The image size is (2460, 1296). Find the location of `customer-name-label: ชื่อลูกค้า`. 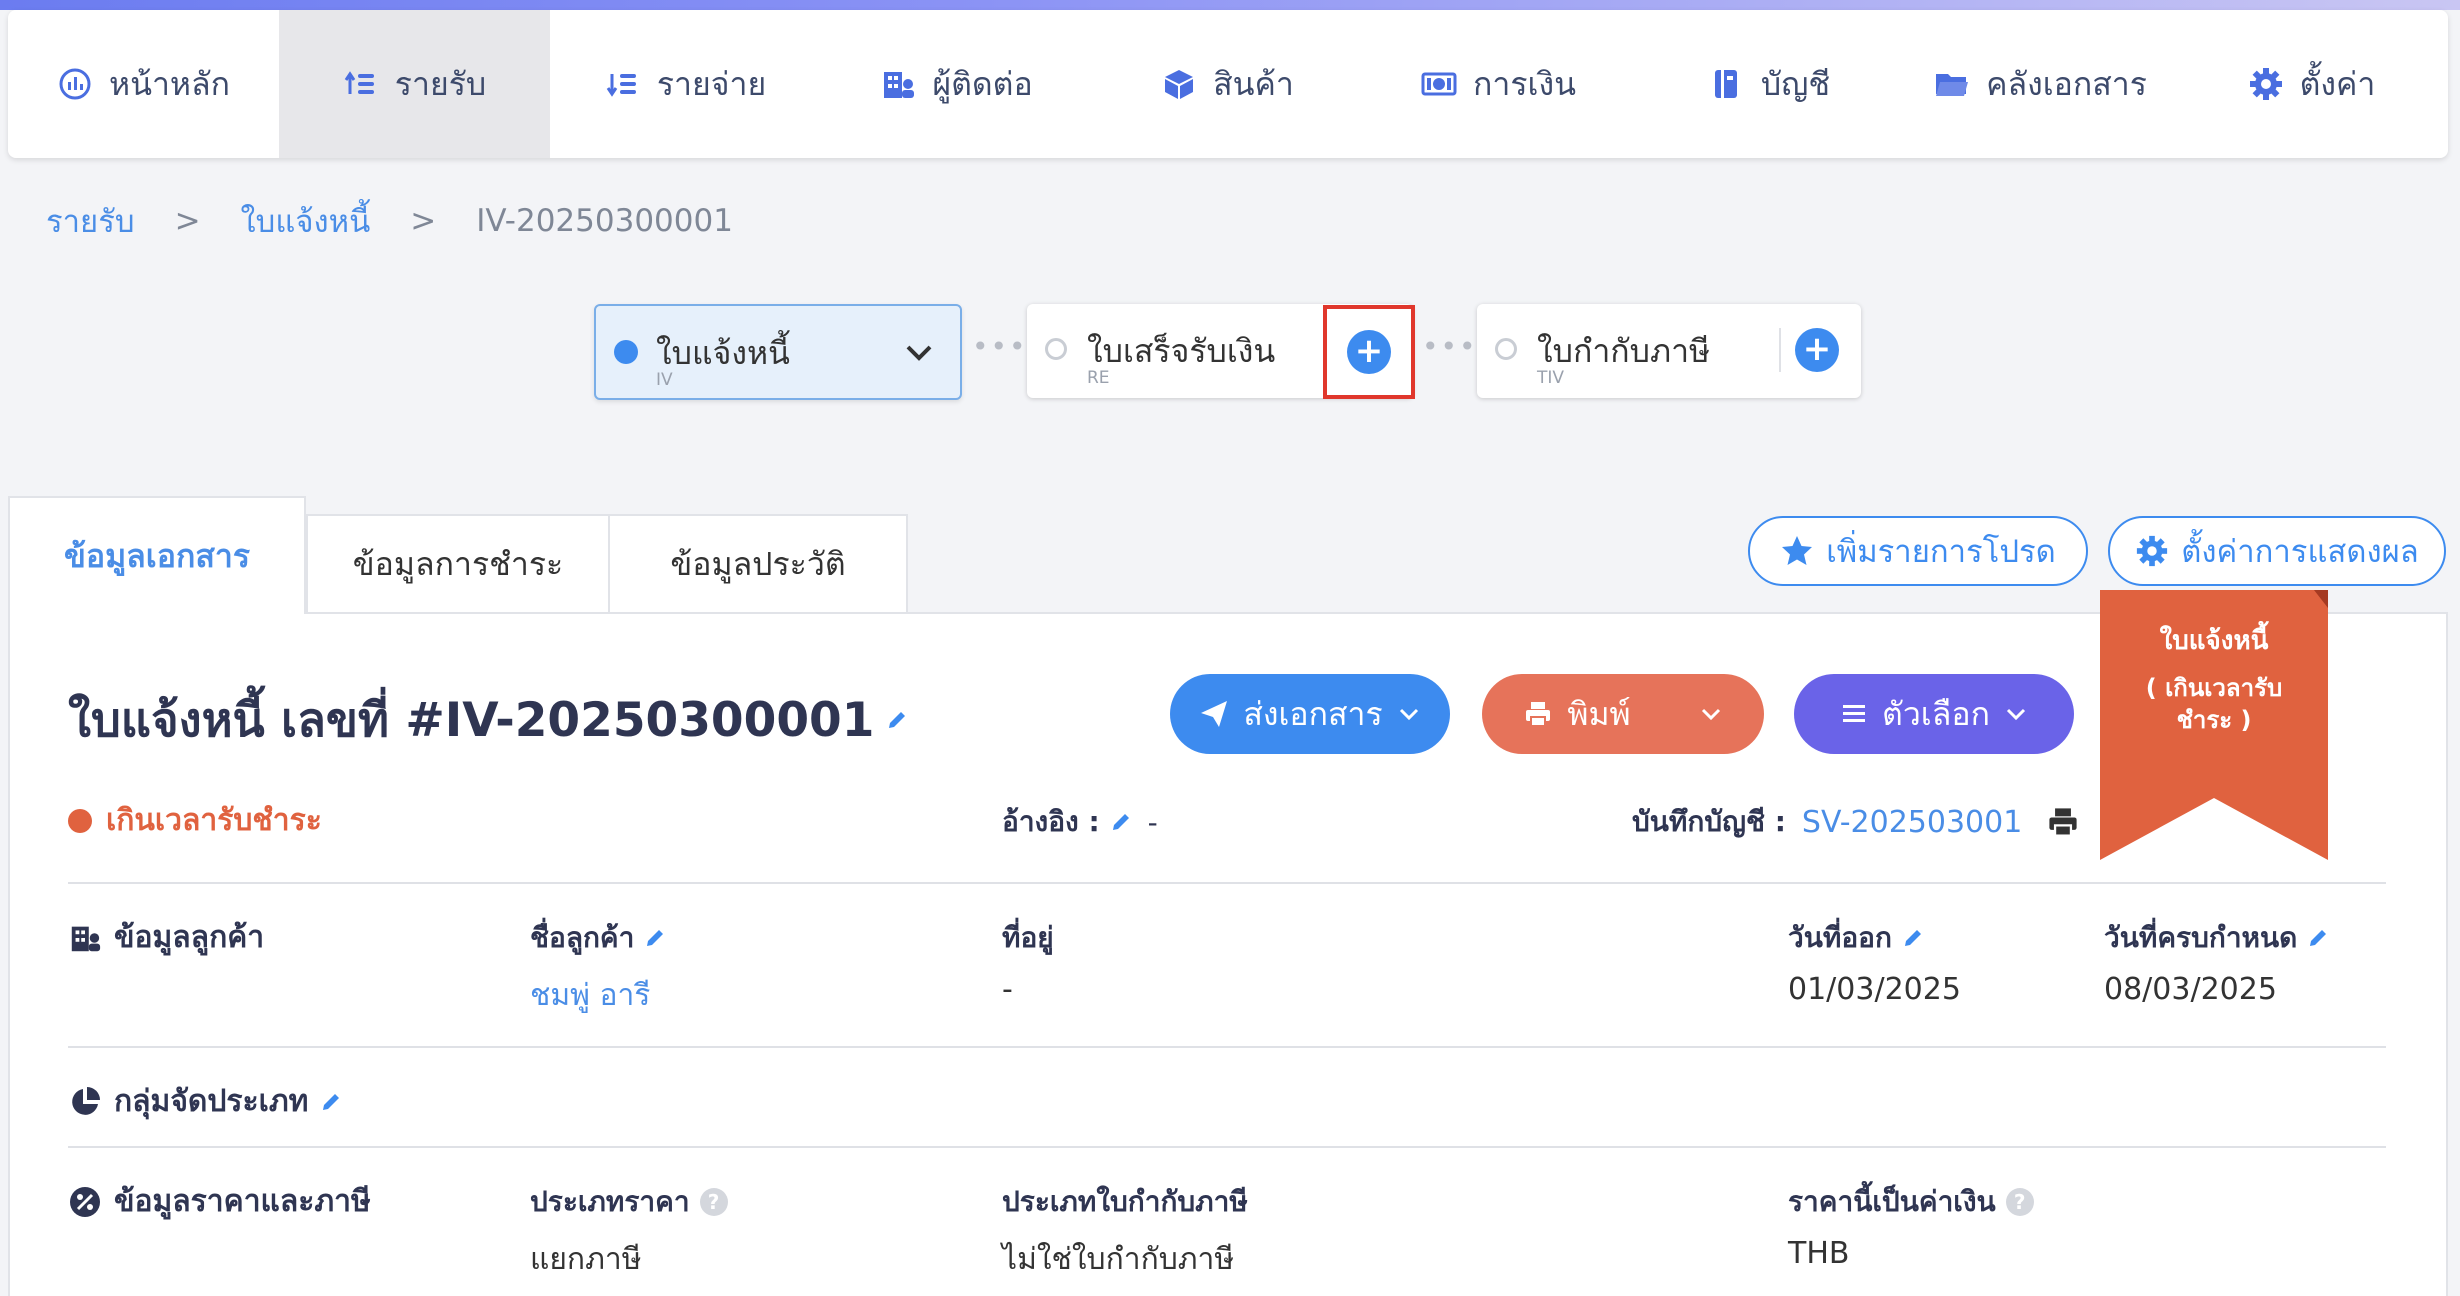

customer-name-label: ชื่อลูกค้า is located at coordinates (598, 938).